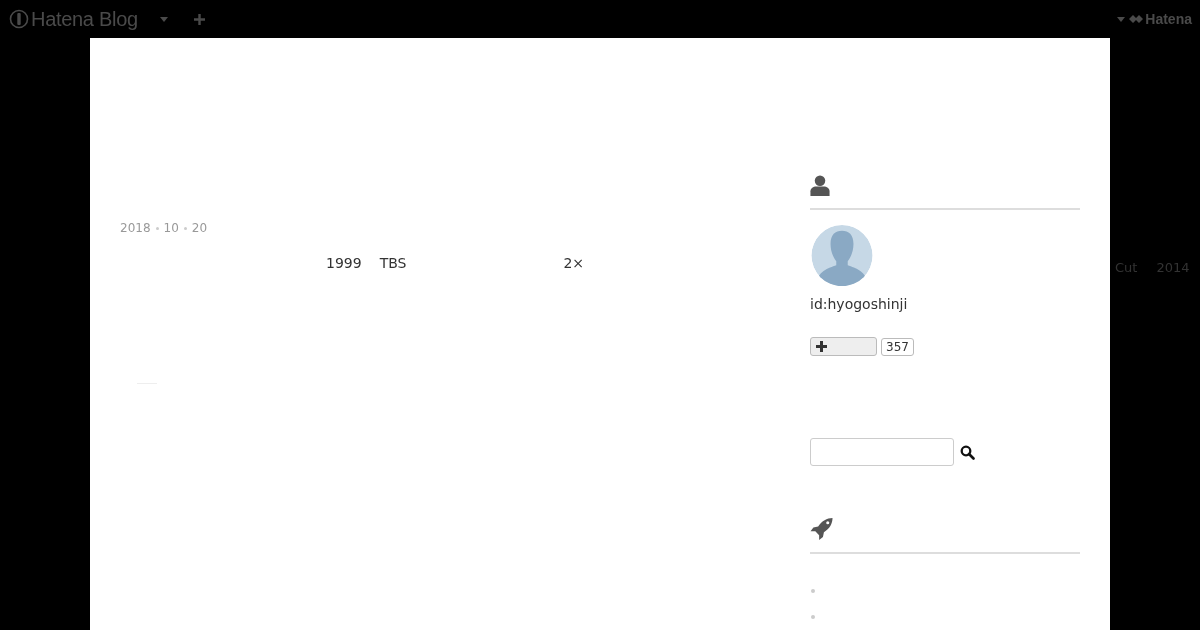 Image resolution: width=1200 pixels, height=630 pixels. What do you see at coordinates (393, 263) in the screenshot?
I see `entry-text: TBS` at bounding box center [393, 263].